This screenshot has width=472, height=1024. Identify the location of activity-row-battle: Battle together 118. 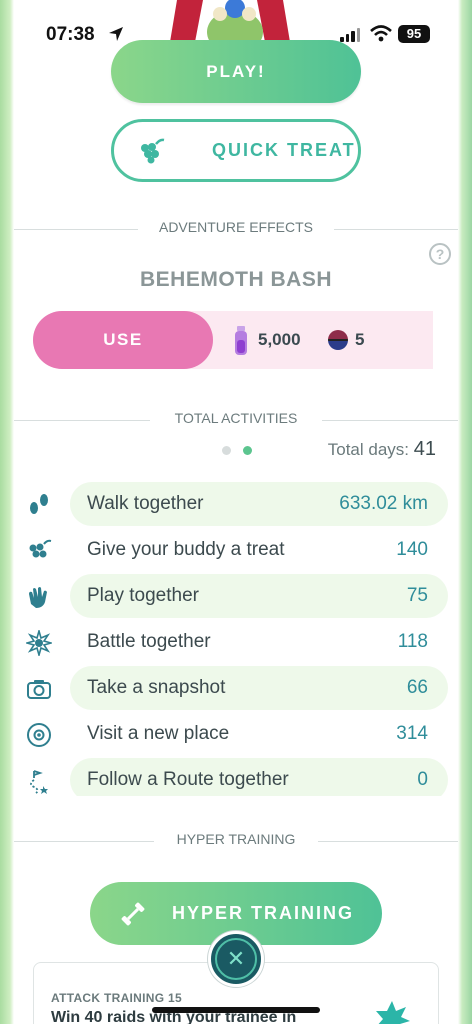
(235, 642).